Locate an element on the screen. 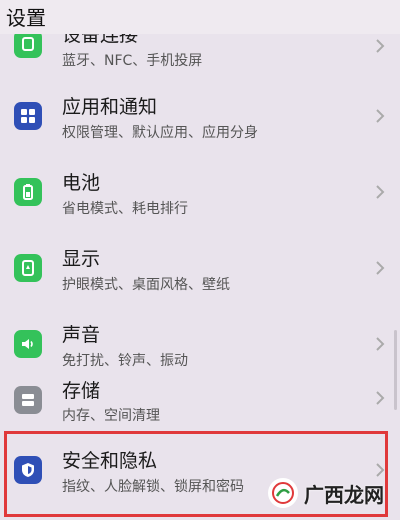 This screenshot has height=520, width=400. page-title: 设置 is located at coordinates (26, 18).